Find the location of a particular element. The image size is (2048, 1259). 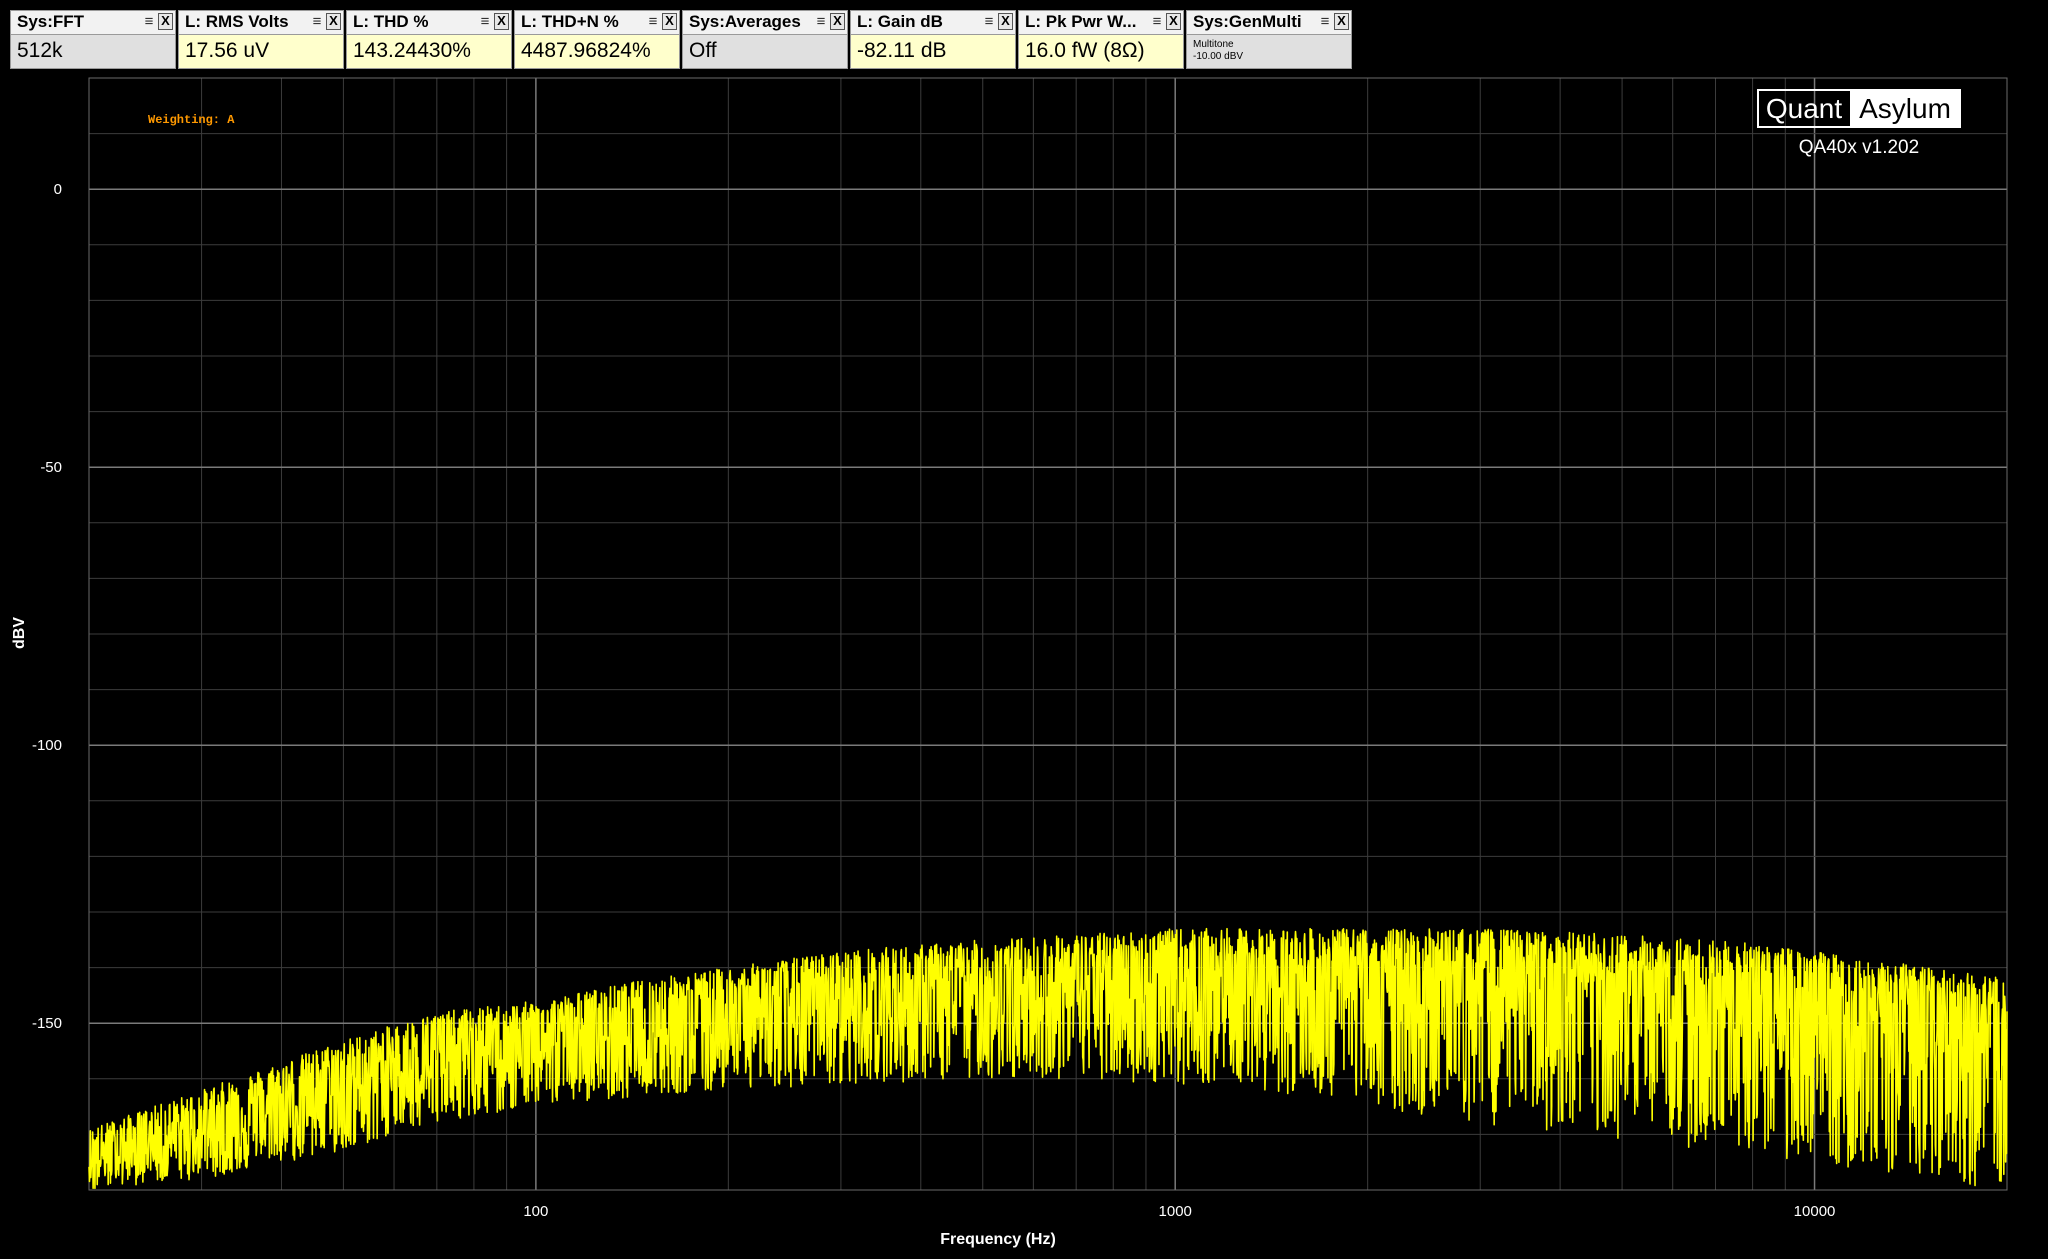

y-tick-label: -50 is located at coordinates (51, 467).